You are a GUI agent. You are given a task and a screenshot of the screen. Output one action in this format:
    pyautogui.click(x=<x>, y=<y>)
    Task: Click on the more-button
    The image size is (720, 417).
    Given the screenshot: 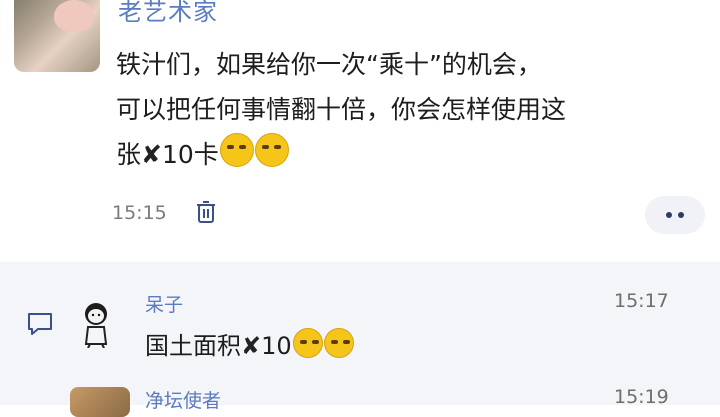 What is the action you would take?
    pyautogui.click(x=675, y=215)
    